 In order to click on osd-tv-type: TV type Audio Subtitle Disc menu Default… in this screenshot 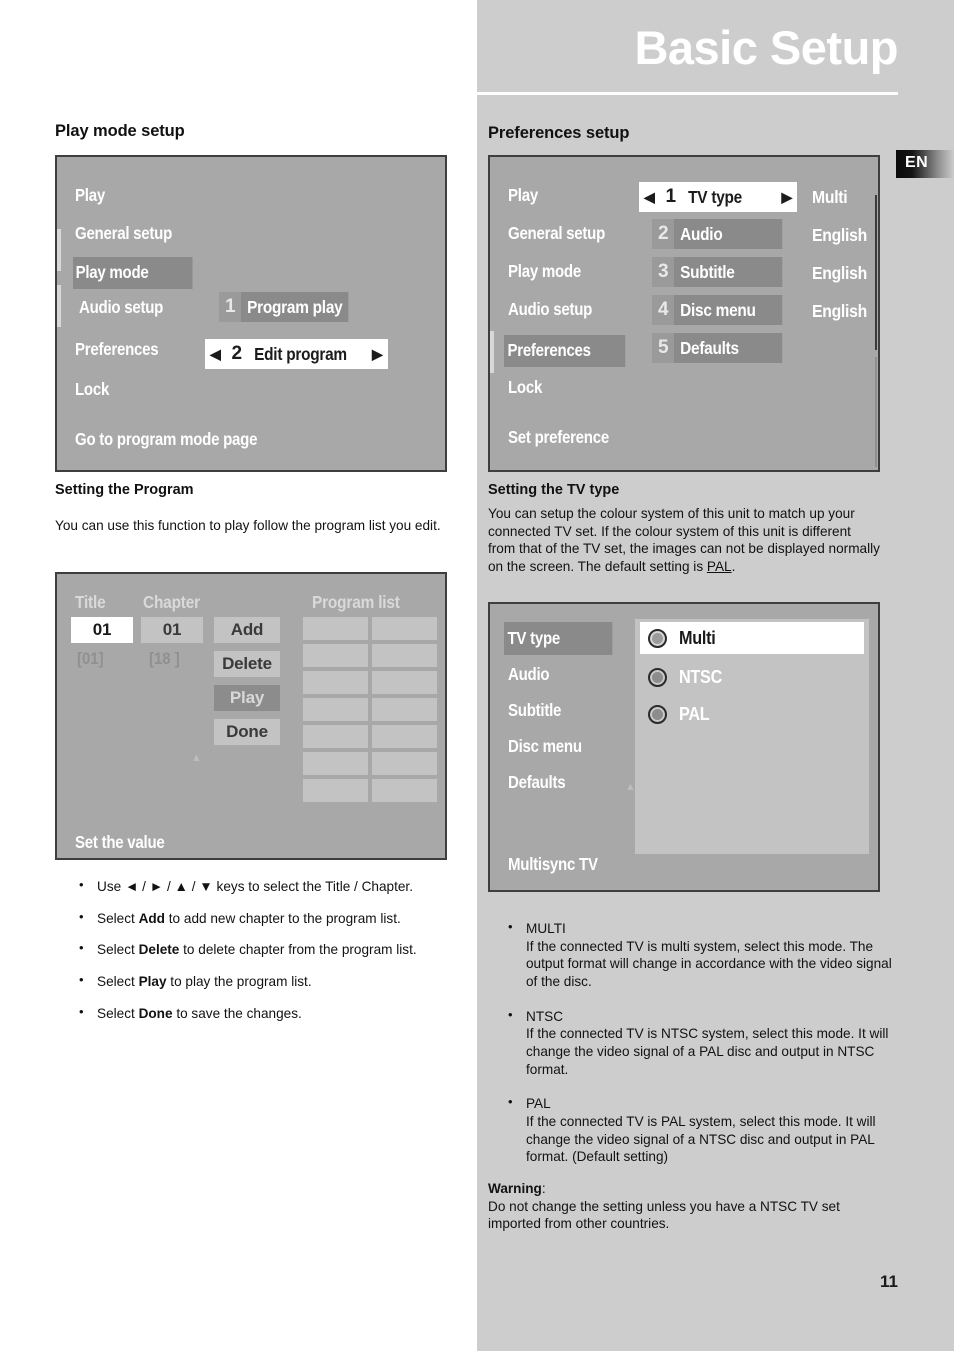, I will do `click(684, 747)`.